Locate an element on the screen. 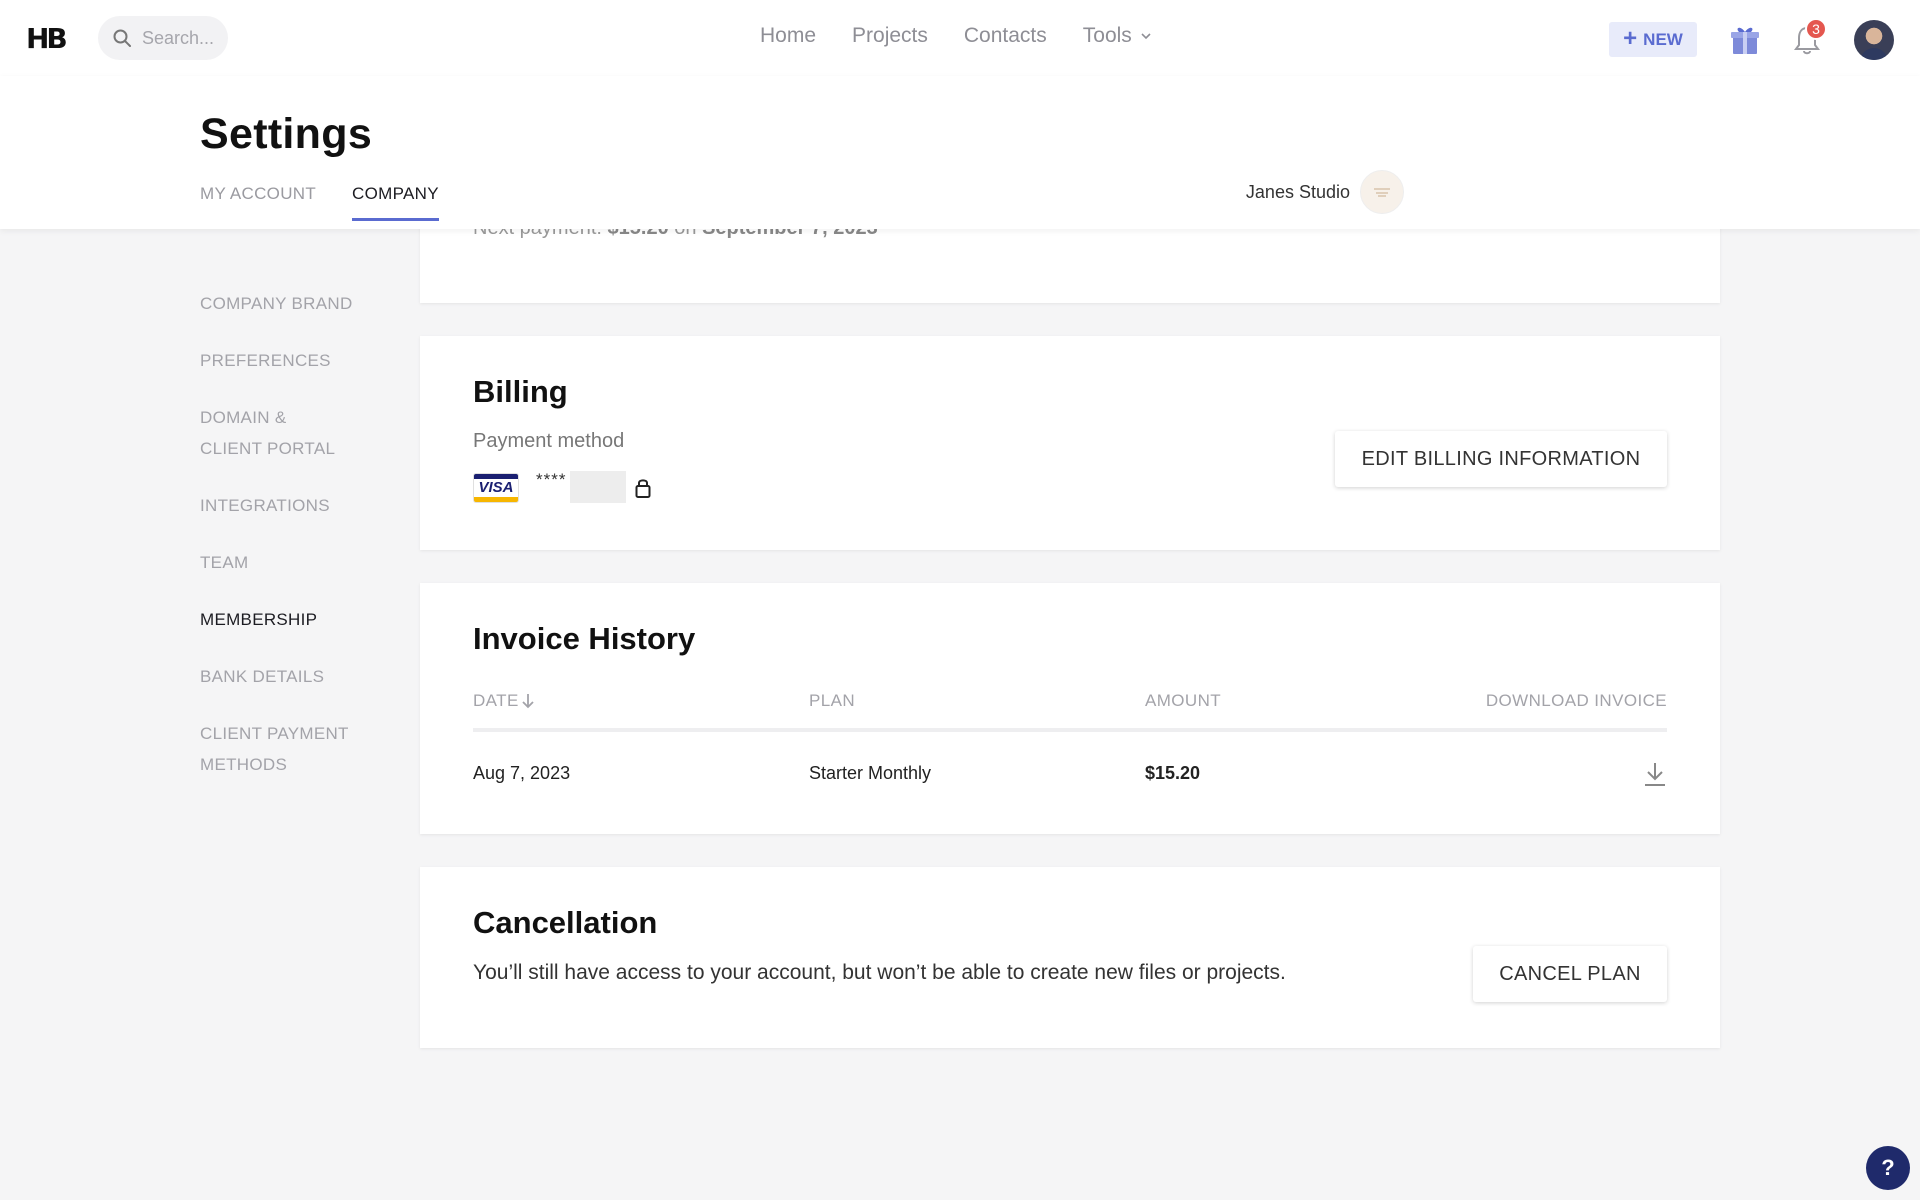 Image resolution: width=1920 pixels, height=1200 pixels. main-menu: Home Projects Contacts Tools is located at coordinates (974, 36).